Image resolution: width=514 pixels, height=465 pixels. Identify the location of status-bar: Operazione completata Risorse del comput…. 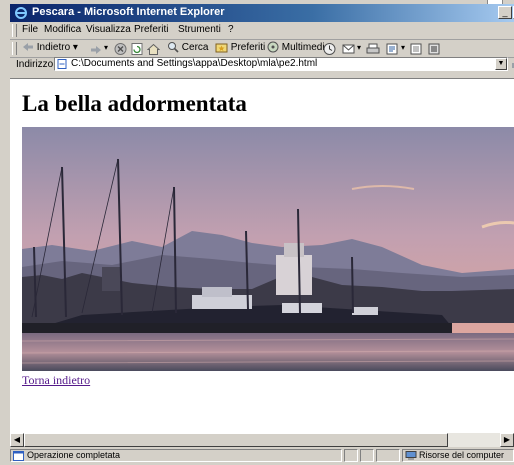
(262, 455).